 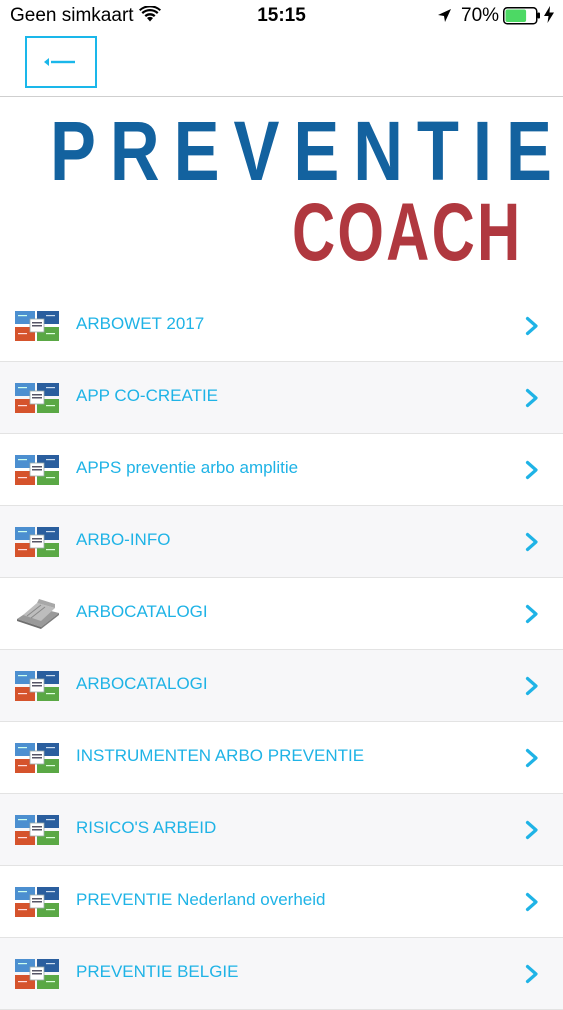 I want to click on logo-title-preventie: PREVENTIE, so click(x=306, y=151).